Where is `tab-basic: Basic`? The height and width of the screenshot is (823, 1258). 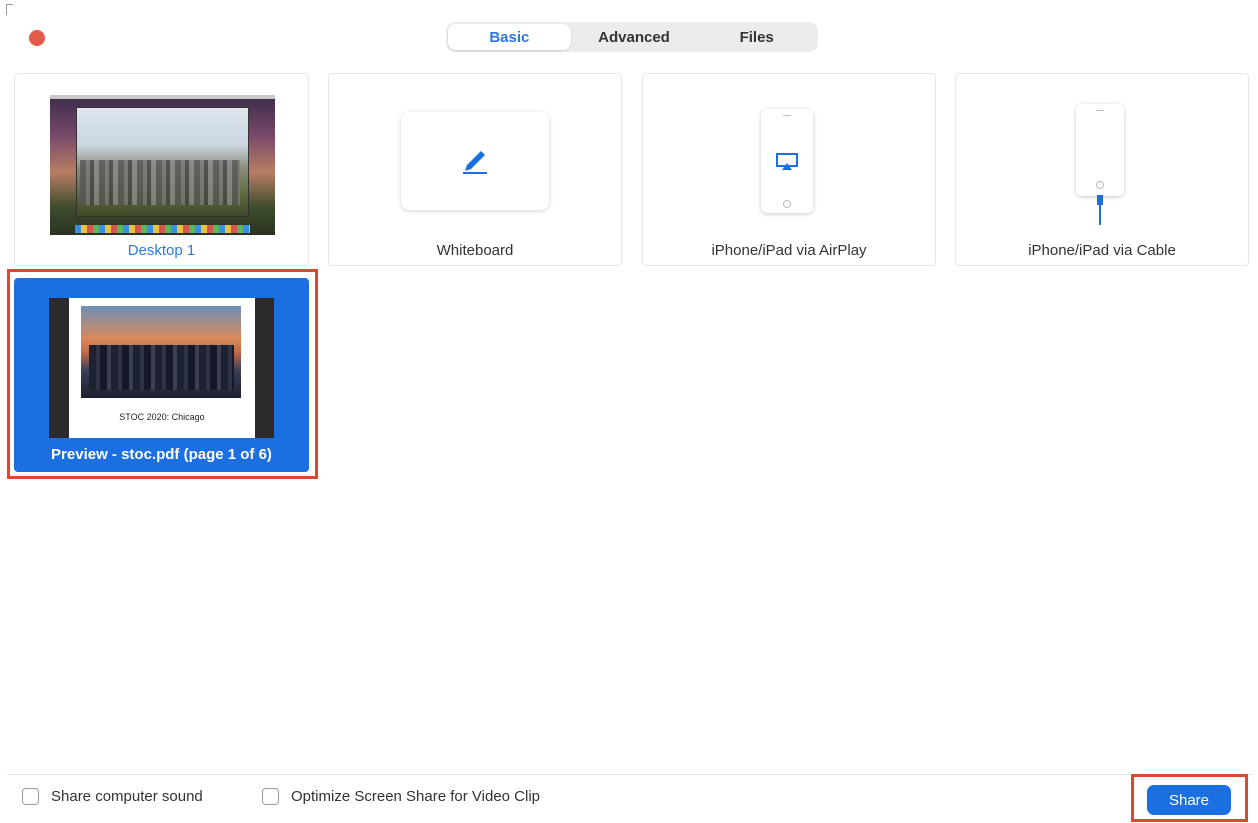
tab-basic: Basic is located at coordinates (509, 37).